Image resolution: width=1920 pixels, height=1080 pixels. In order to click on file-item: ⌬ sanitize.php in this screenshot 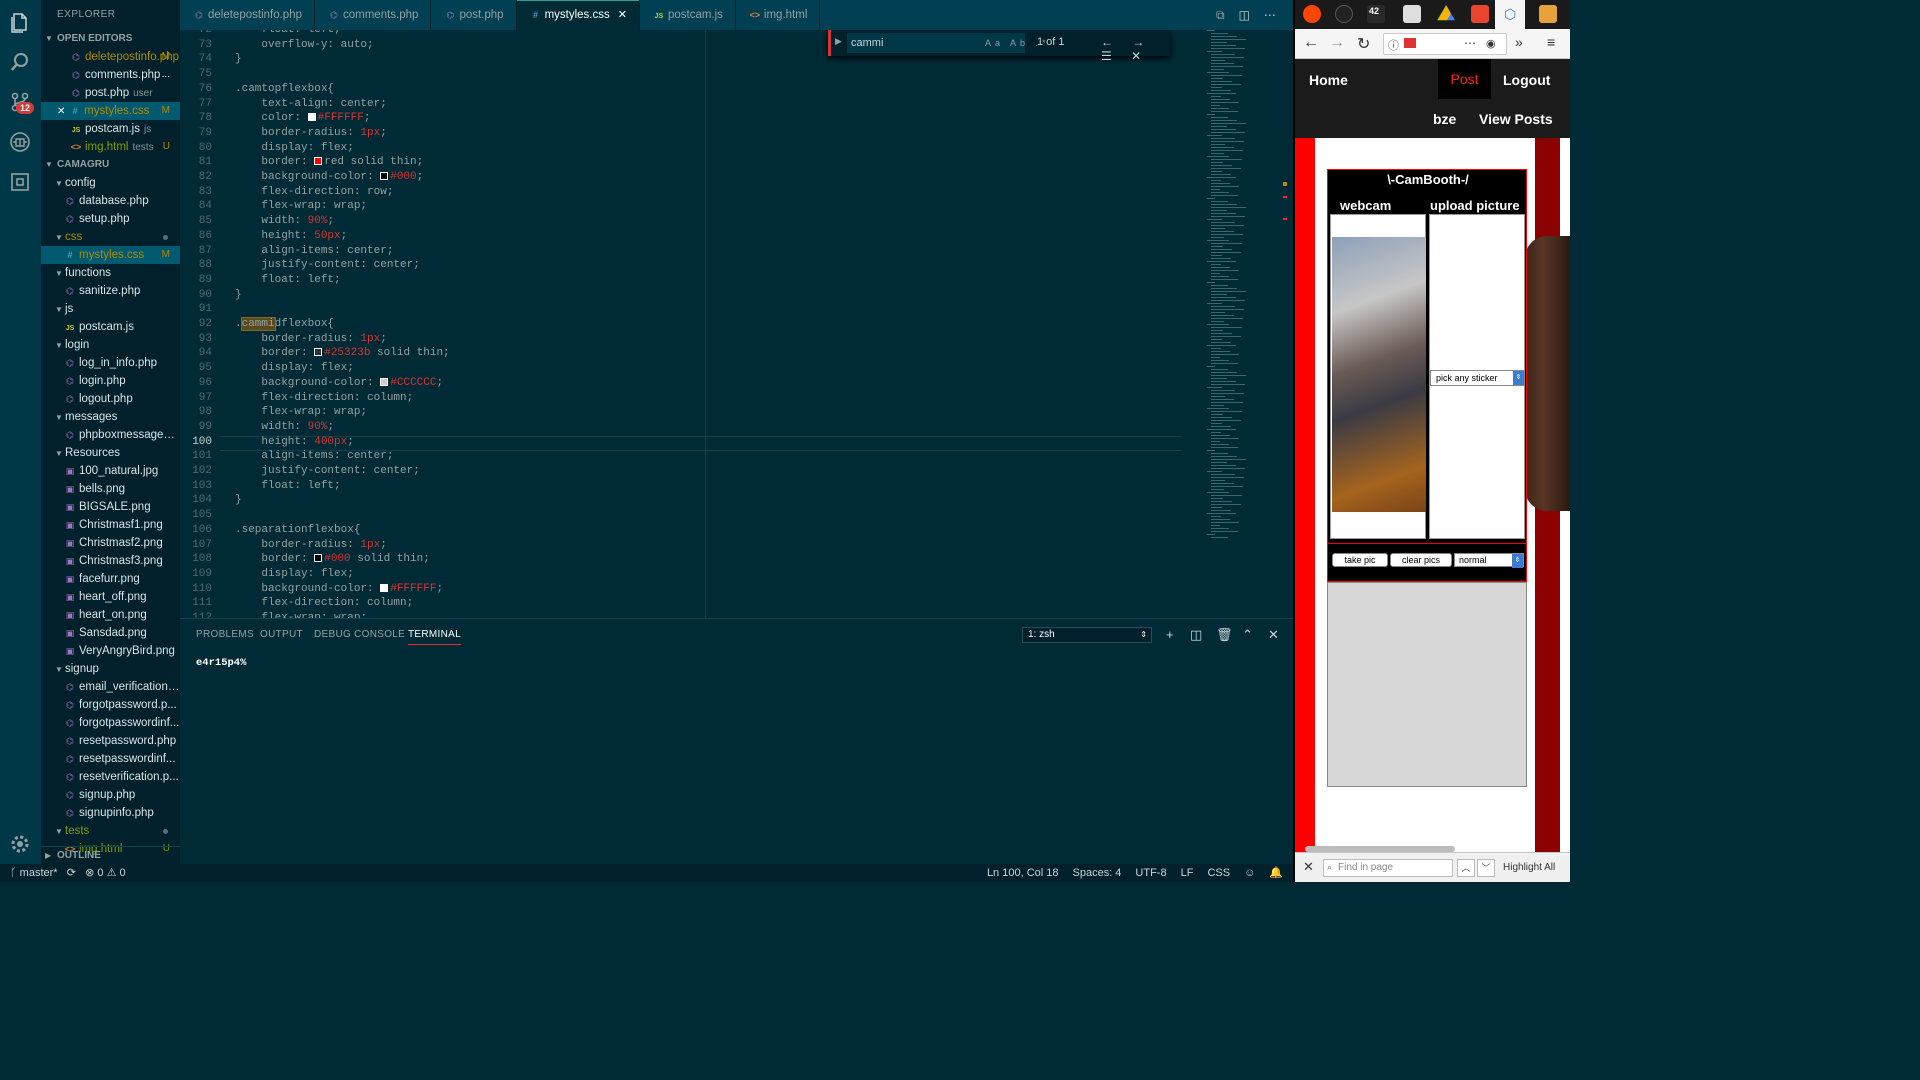, I will do `click(110, 291)`.